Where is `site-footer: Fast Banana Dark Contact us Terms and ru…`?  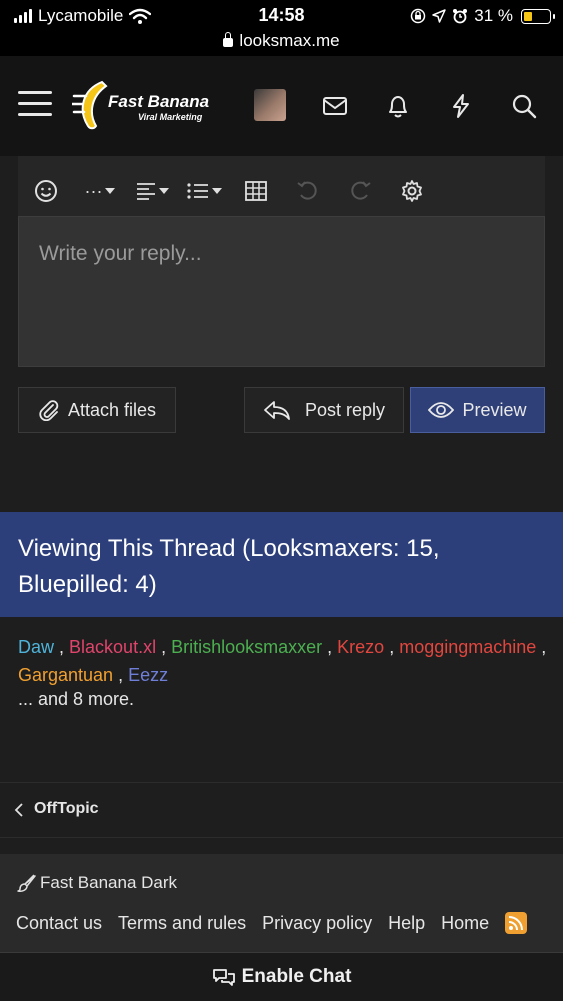
site-footer: Fast Banana Dark Contact us Terms and ru… is located at coordinates (281, 903).